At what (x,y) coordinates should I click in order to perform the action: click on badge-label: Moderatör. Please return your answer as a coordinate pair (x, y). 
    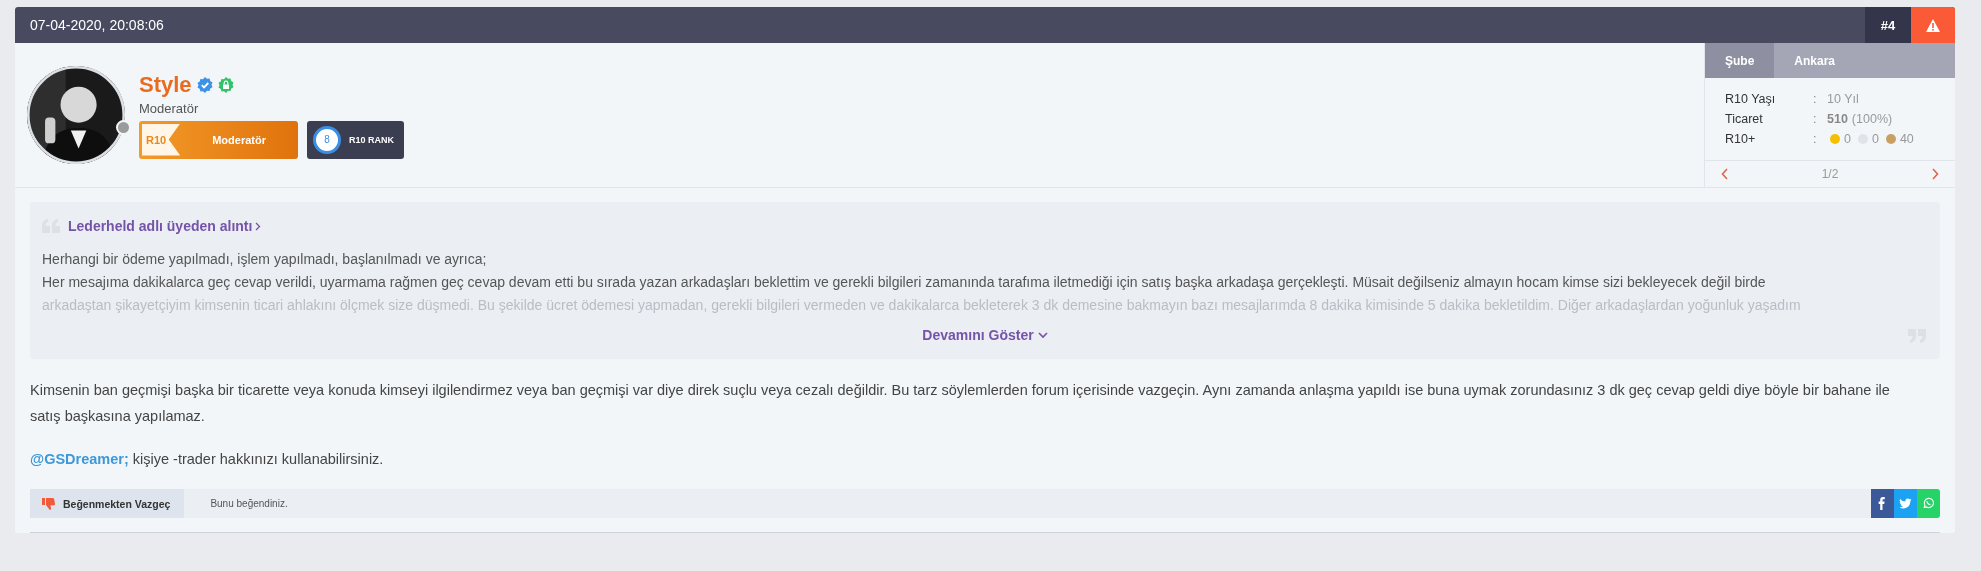
    Looking at the image, I should click on (239, 139).